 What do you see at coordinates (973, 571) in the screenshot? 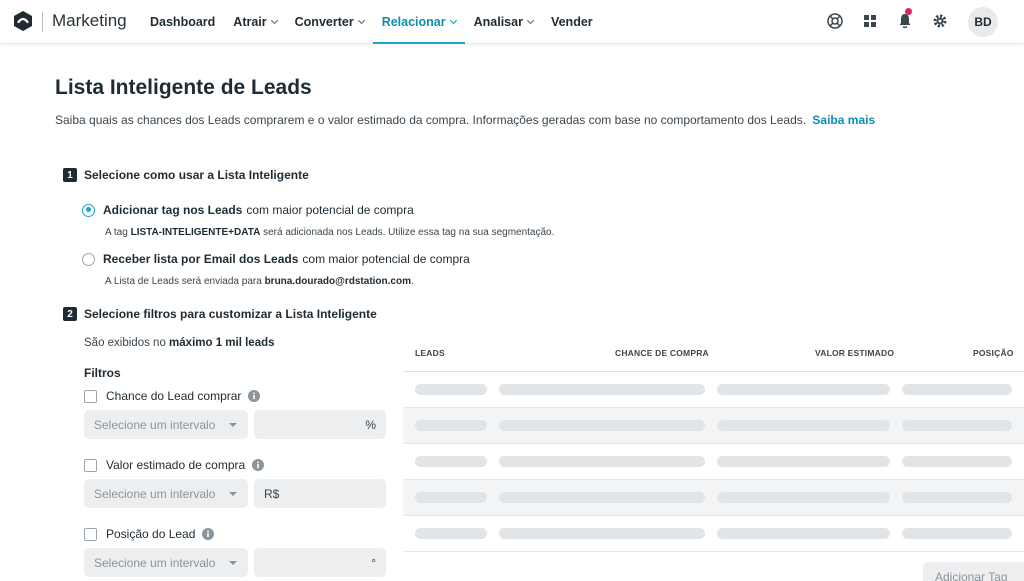
I see `add-tag-button: Adicionar Tag` at bounding box center [973, 571].